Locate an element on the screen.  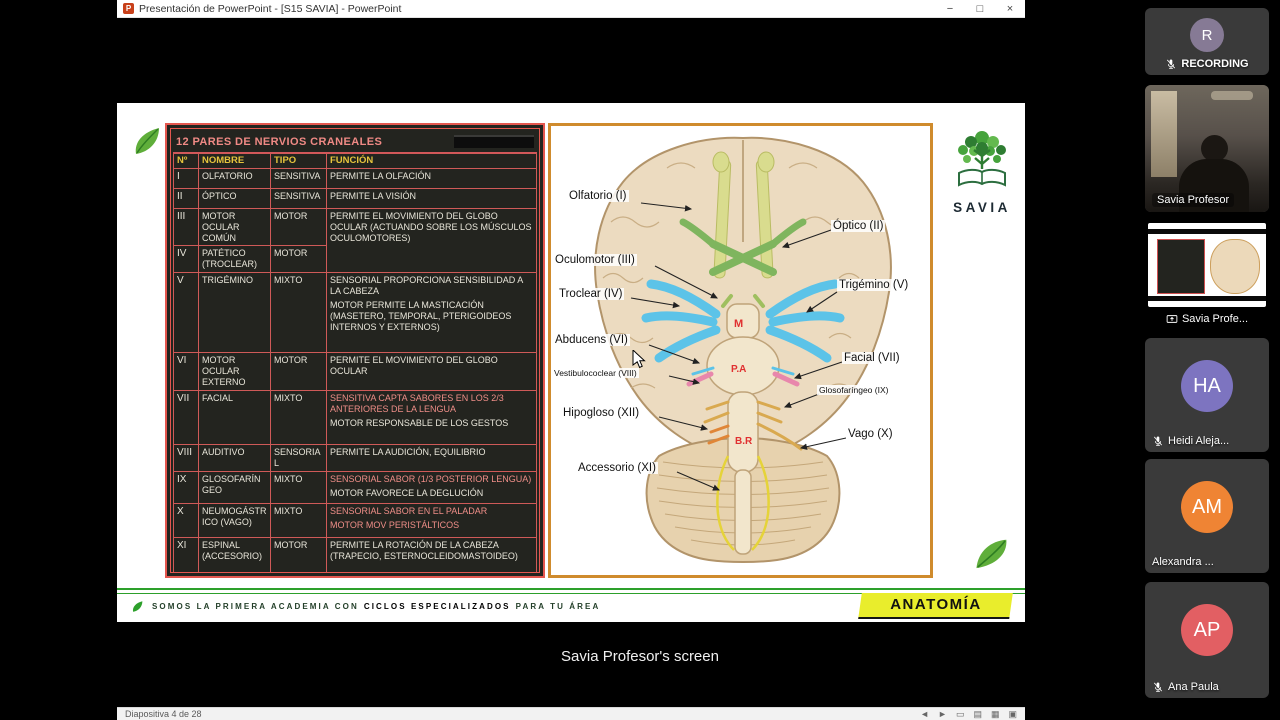
function-sensory: SENSORIAL SABOR EN EL PALADAR is located at coordinates (409, 511).